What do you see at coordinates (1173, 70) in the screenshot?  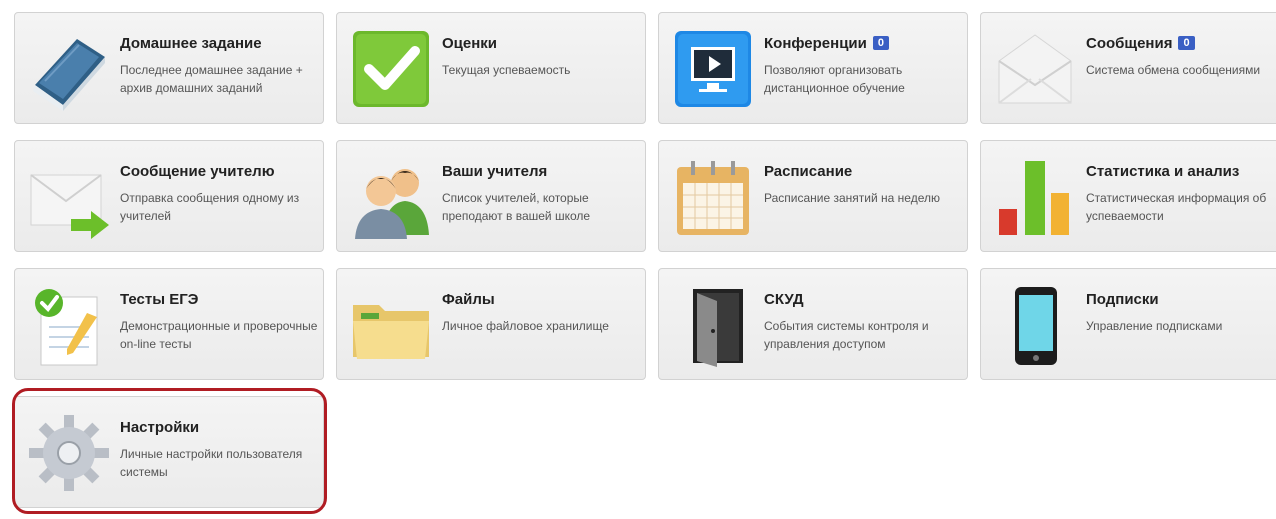 I see `tile-description: Система обмена сообщениями` at bounding box center [1173, 70].